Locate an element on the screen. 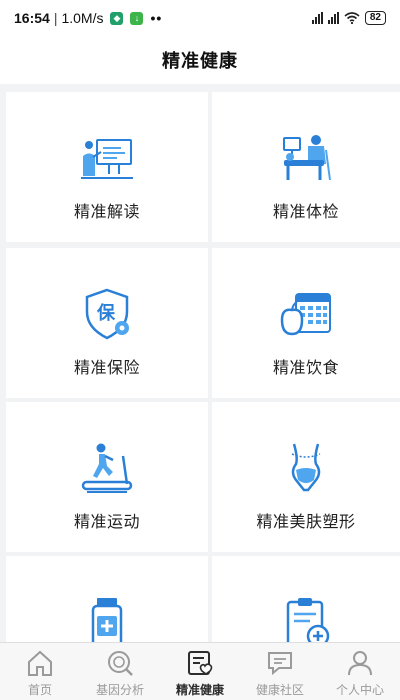  tile-precise-interpretation: 精准解读 is located at coordinates (107, 167).